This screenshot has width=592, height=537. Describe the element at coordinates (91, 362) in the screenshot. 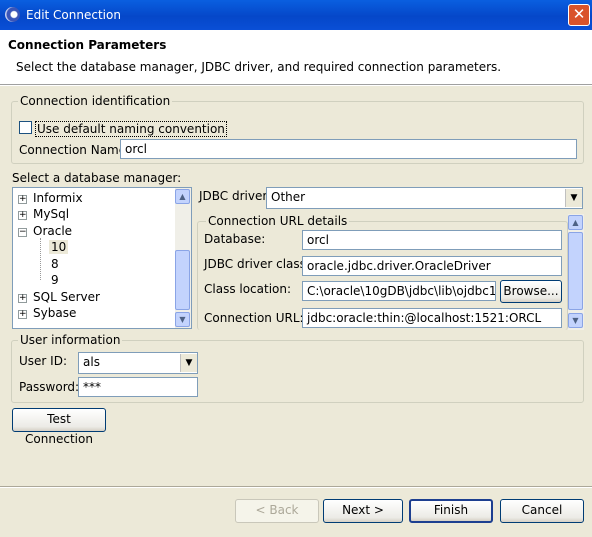

I see `user-id-value: als` at that location.